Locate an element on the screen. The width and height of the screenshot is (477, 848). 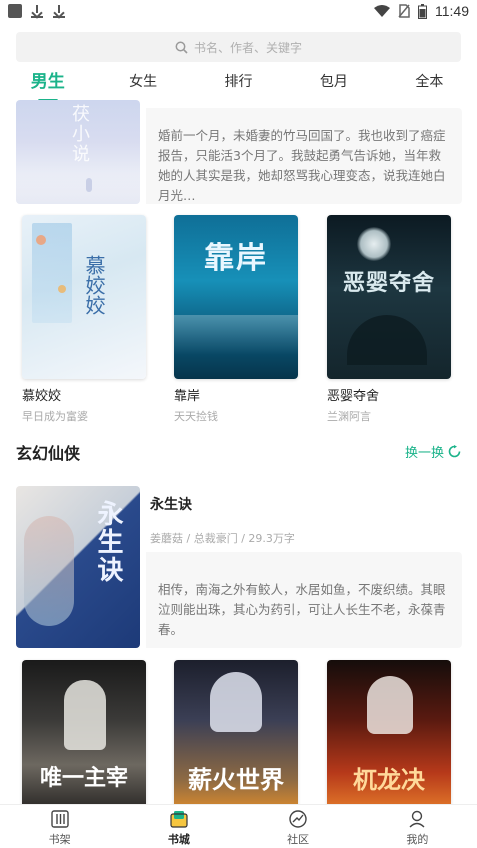
refresh-icon is located at coordinates (454, 451).